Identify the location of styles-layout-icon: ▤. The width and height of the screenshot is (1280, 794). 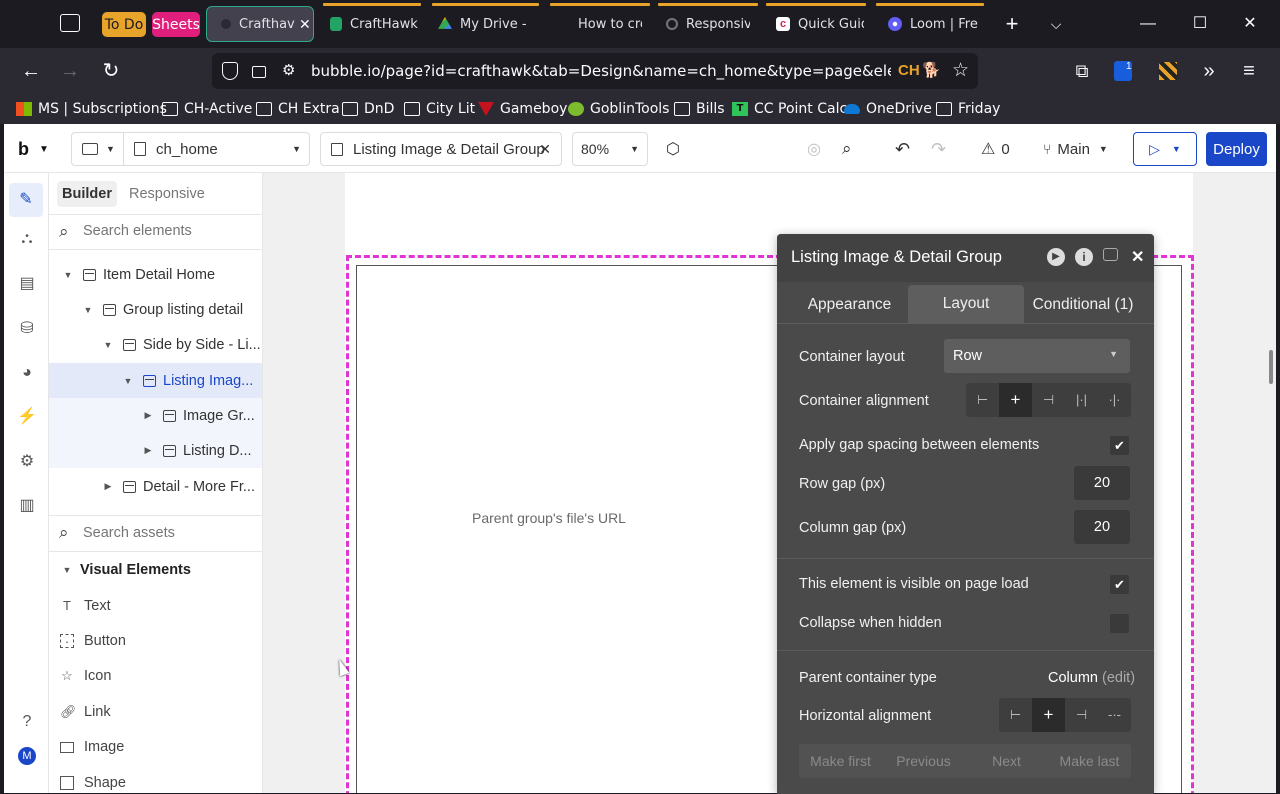
(27, 284).